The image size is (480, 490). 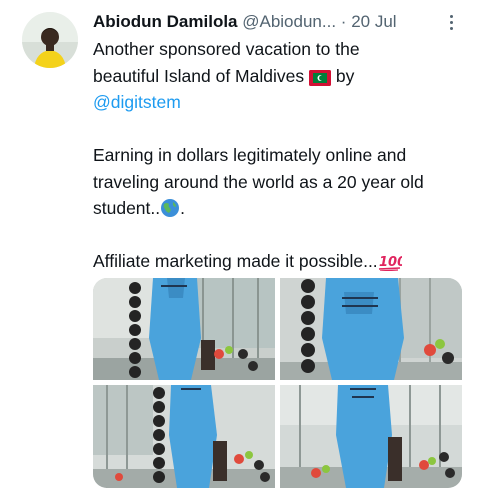 I want to click on text-line: Another sponsored vacation to the, so click(x=278, y=49).